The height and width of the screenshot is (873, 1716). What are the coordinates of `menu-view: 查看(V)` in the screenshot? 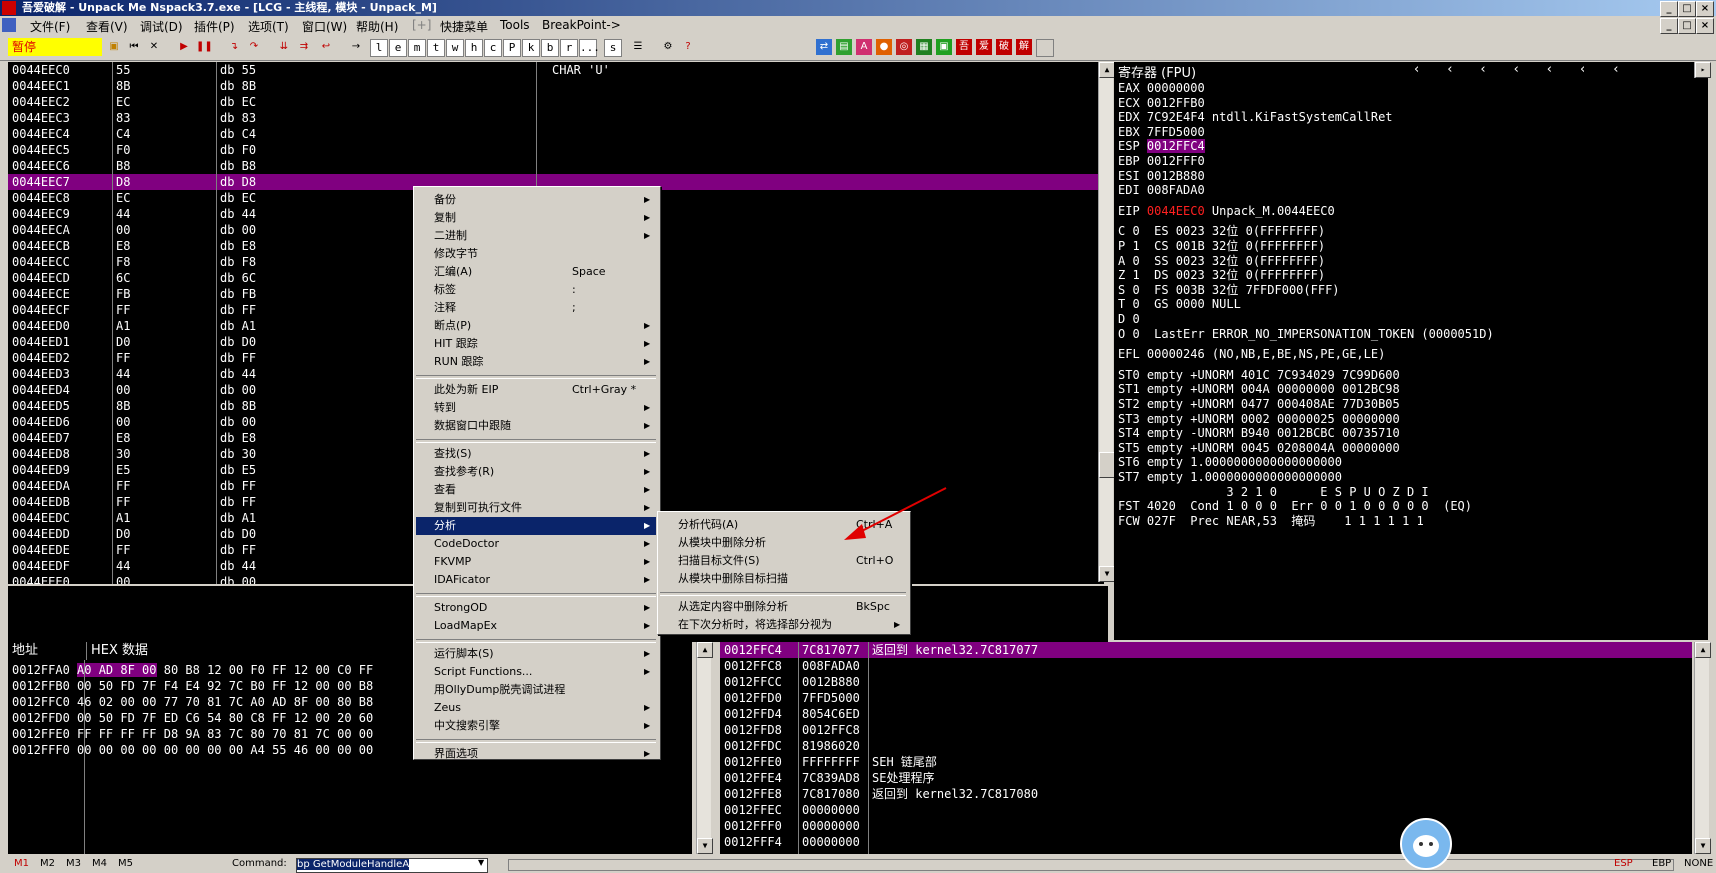 It's located at (107, 26).